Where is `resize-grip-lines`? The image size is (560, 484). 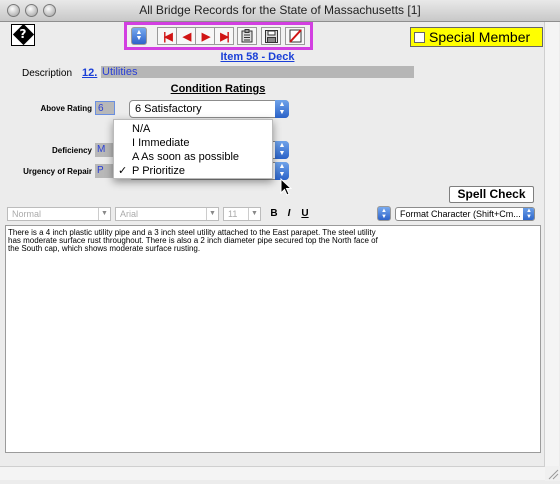
resize-grip-lines is located at coordinates (553, 474).